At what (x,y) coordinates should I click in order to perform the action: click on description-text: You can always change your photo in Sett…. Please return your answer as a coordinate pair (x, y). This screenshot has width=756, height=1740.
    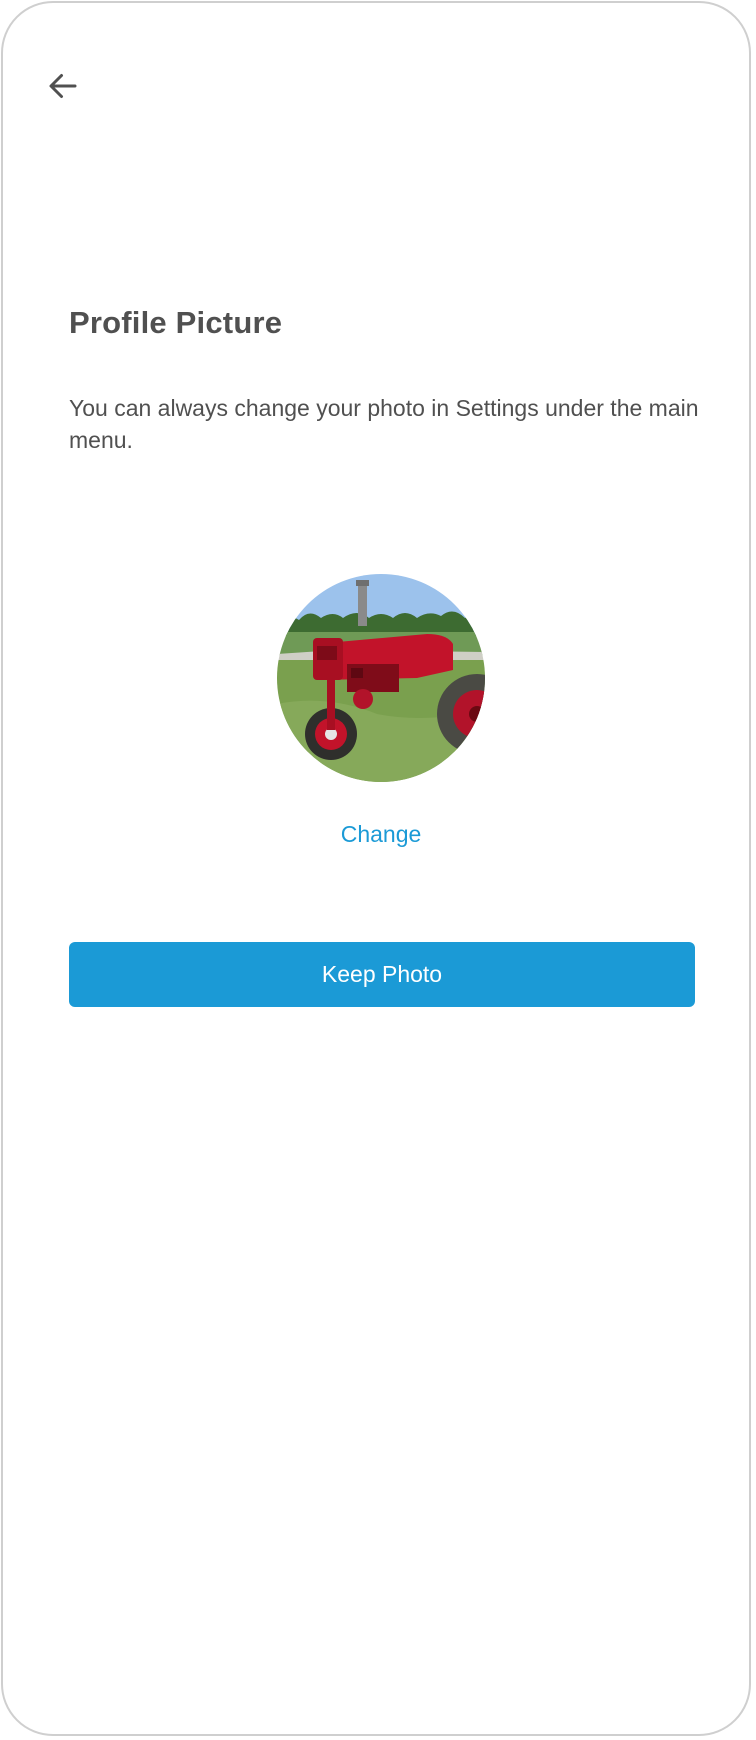
    Looking at the image, I should click on (384, 424).